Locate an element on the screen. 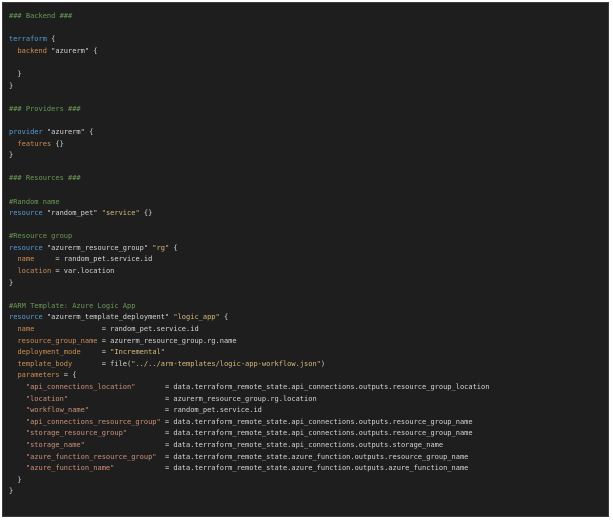  code-line: "workflow_name" = random_pet.service.id is located at coordinates (249, 411).